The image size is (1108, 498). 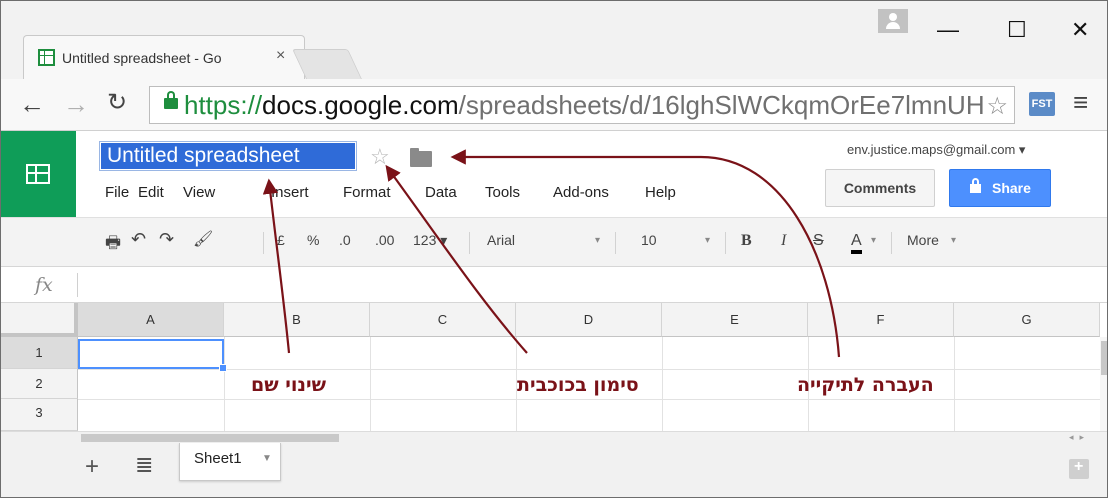 I want to click on annotation-star: סימון בכוכבית, so click(x=578, y=385).